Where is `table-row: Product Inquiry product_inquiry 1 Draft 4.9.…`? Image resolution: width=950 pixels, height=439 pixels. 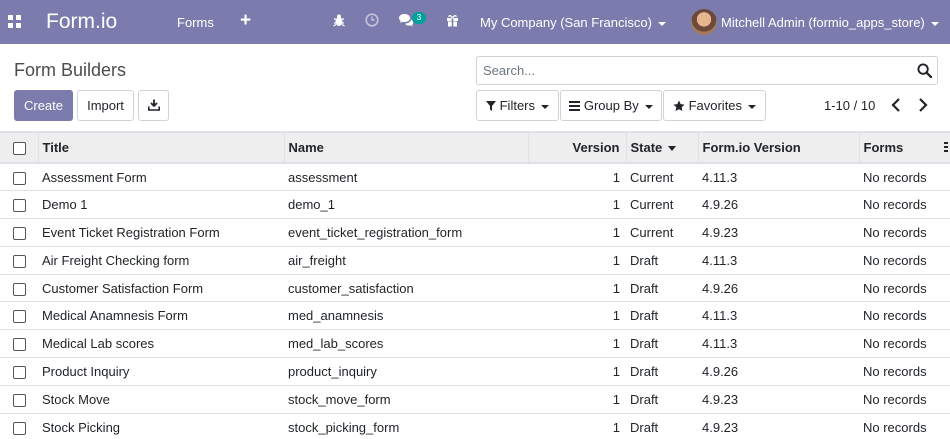 table-row: Product Inquiry product_inquiry 1 Draft 4.9.… is located at coordinates (475, 371).